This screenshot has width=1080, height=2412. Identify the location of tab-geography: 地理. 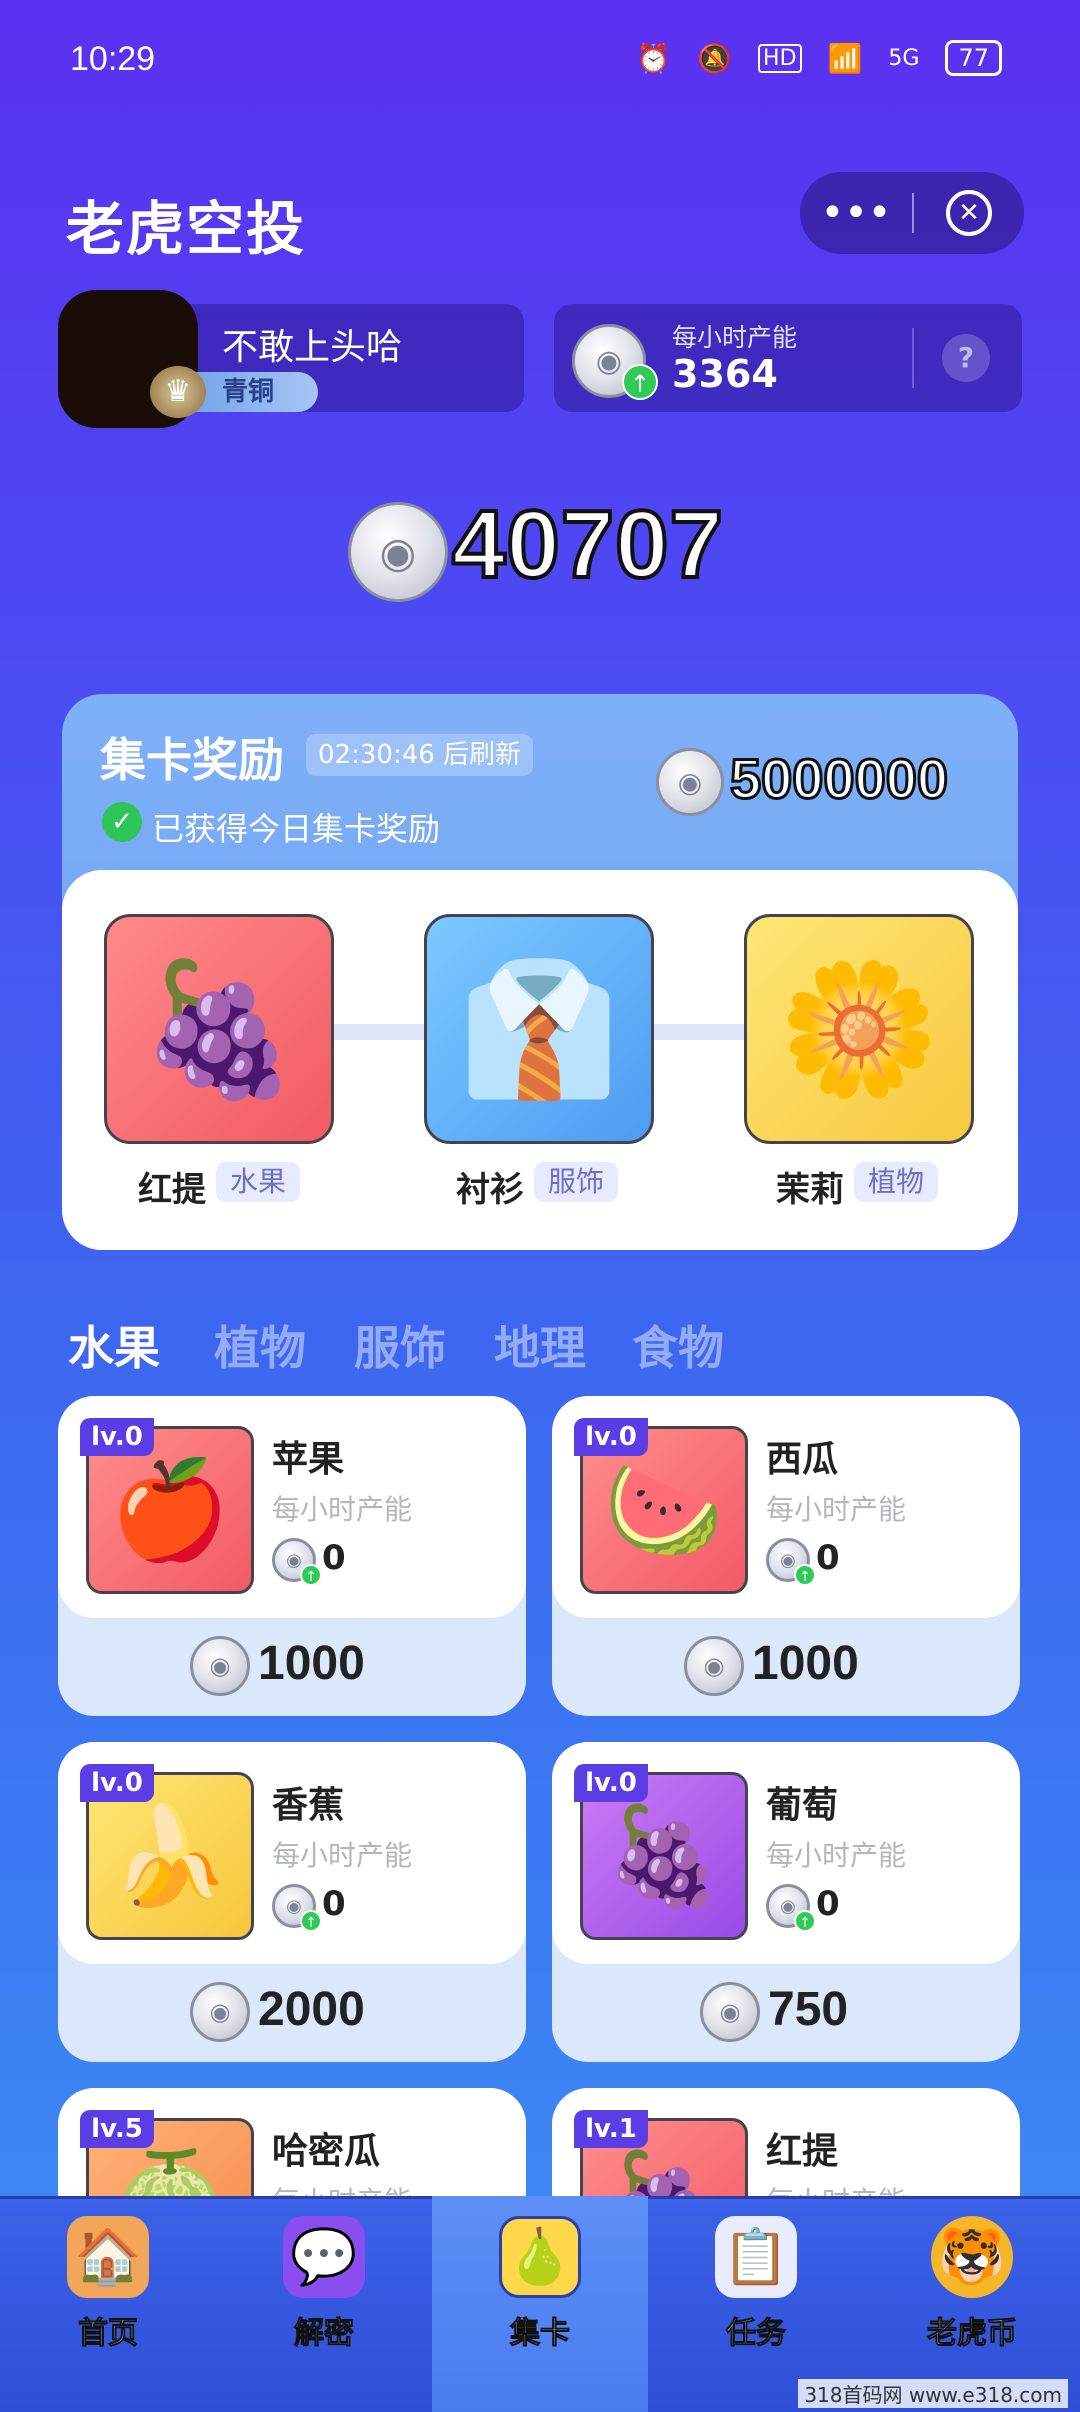
(540, 1345).